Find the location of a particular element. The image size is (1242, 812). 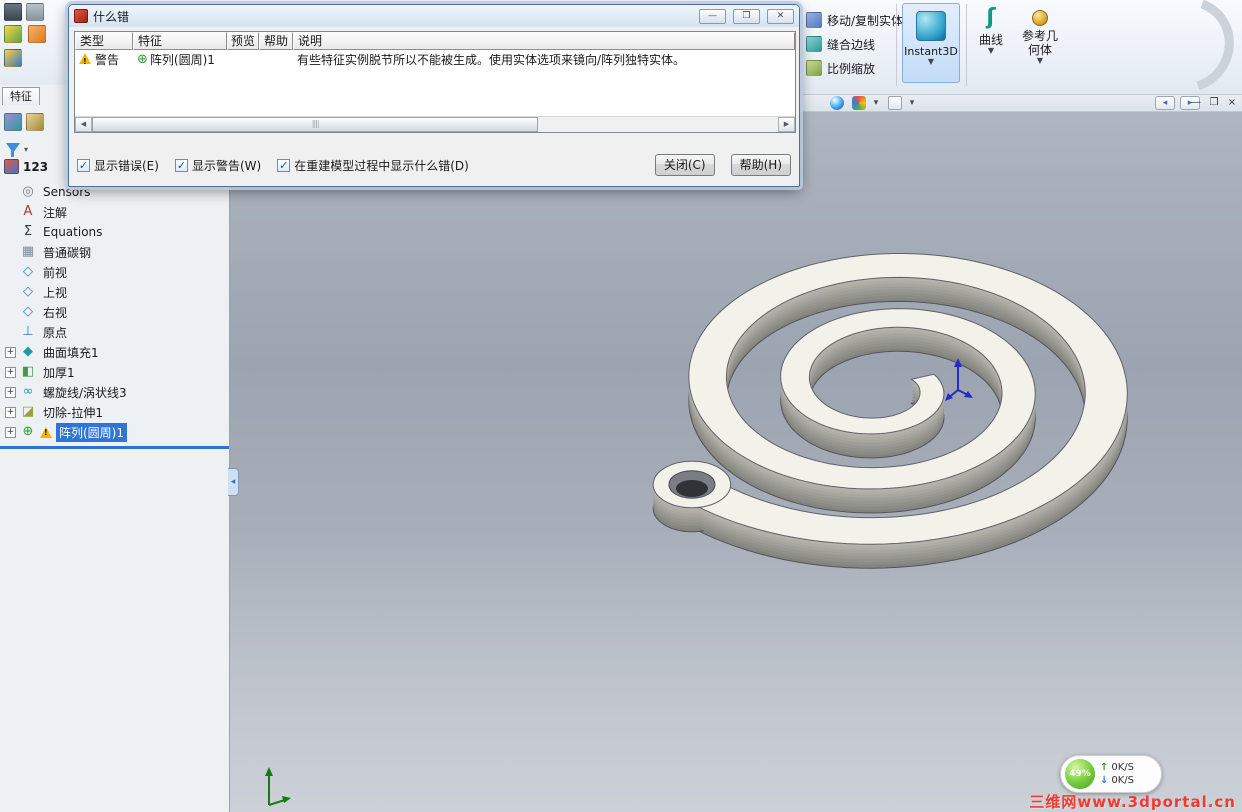

rollback-bar is located at coordinates (114, 447).